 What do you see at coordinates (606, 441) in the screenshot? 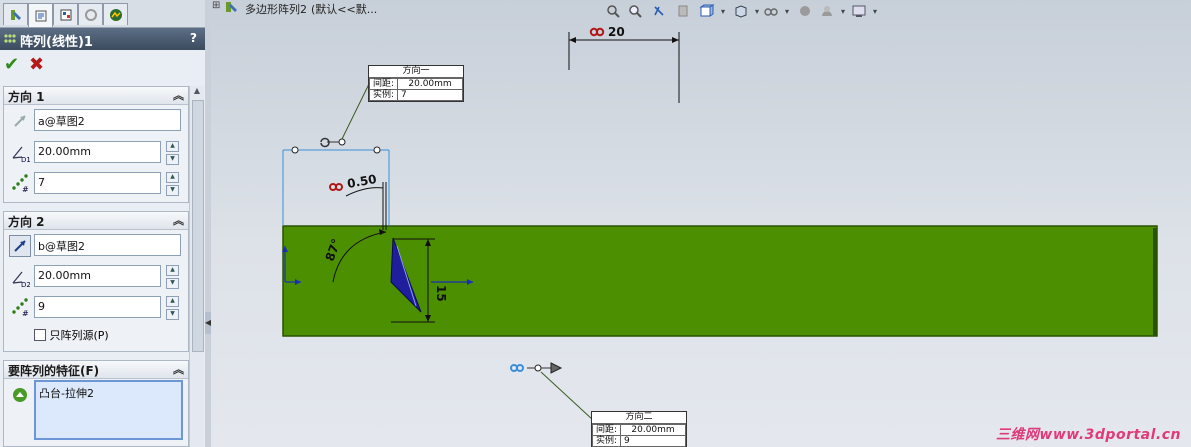
I see `callout2-instances-label: 实例:` at bounding box center [606, 441].